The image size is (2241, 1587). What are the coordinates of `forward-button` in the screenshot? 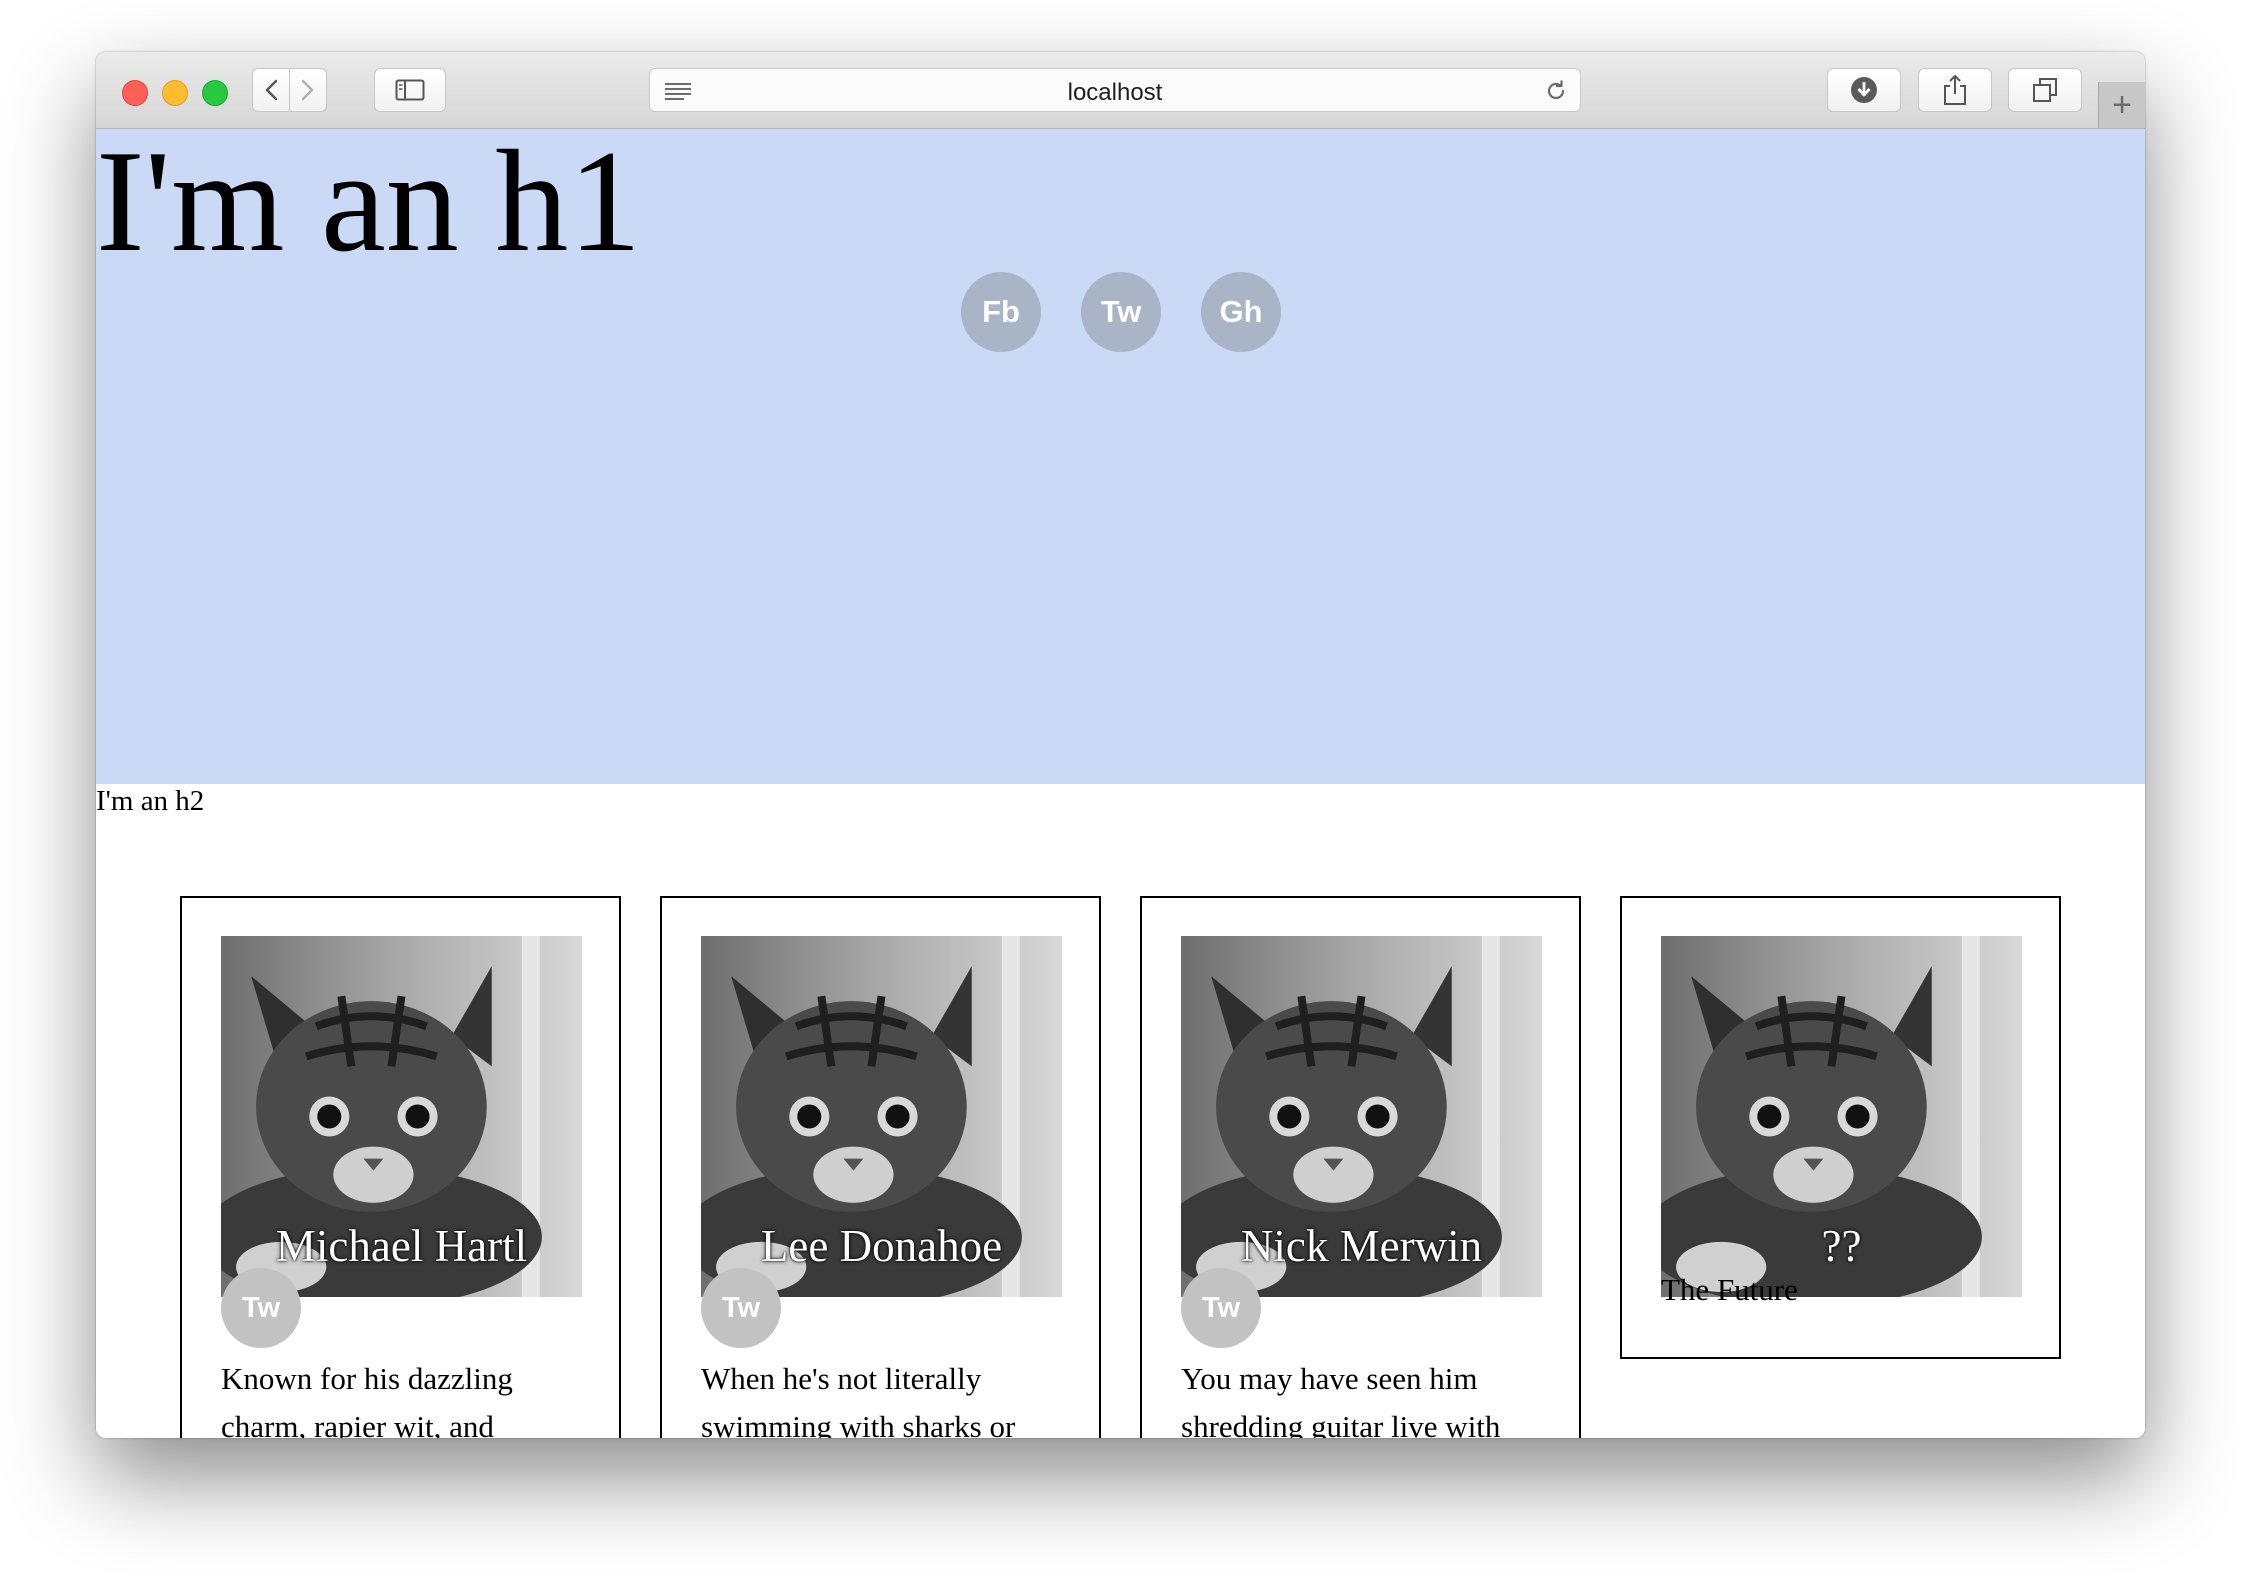 It's located at (308, 90).